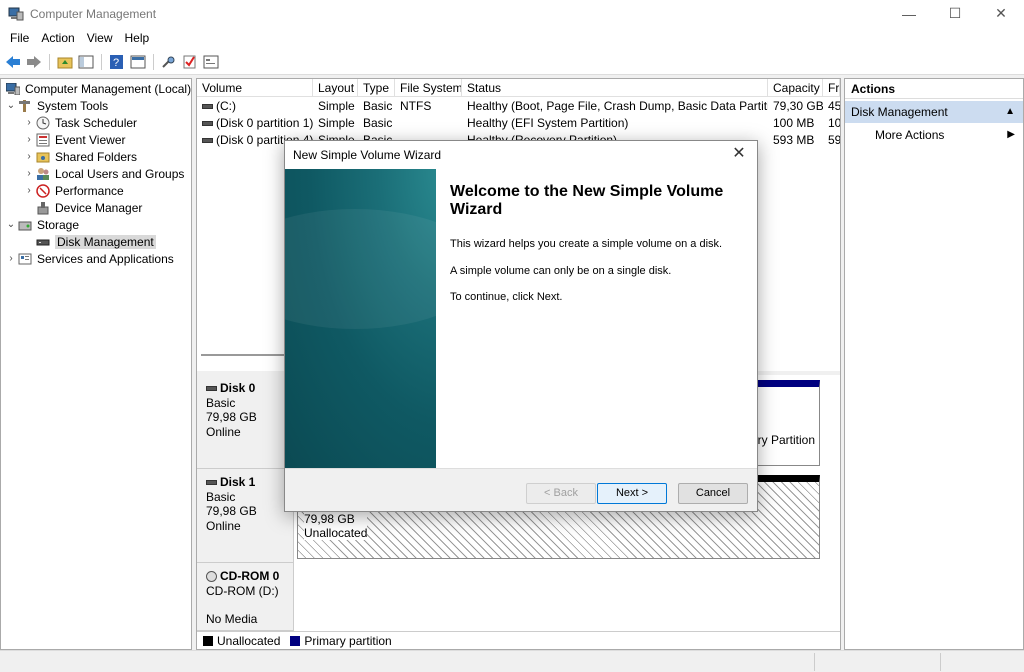  I want to click on event-viewer-icon, so click(43, 140).